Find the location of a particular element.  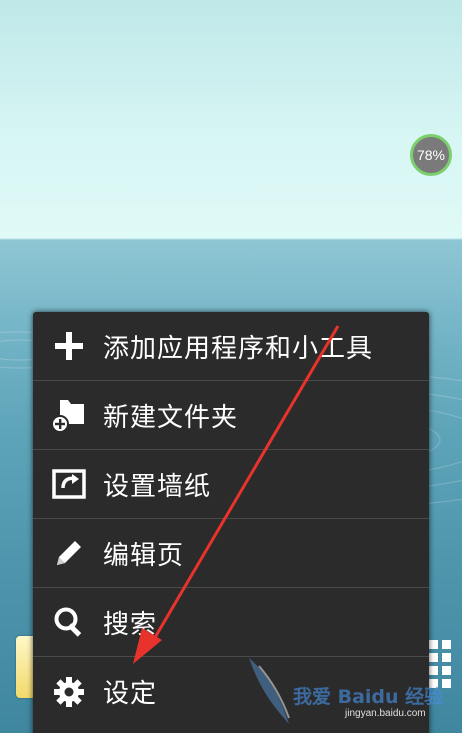

wallpaper-icon is located at coordinates (69, 484).